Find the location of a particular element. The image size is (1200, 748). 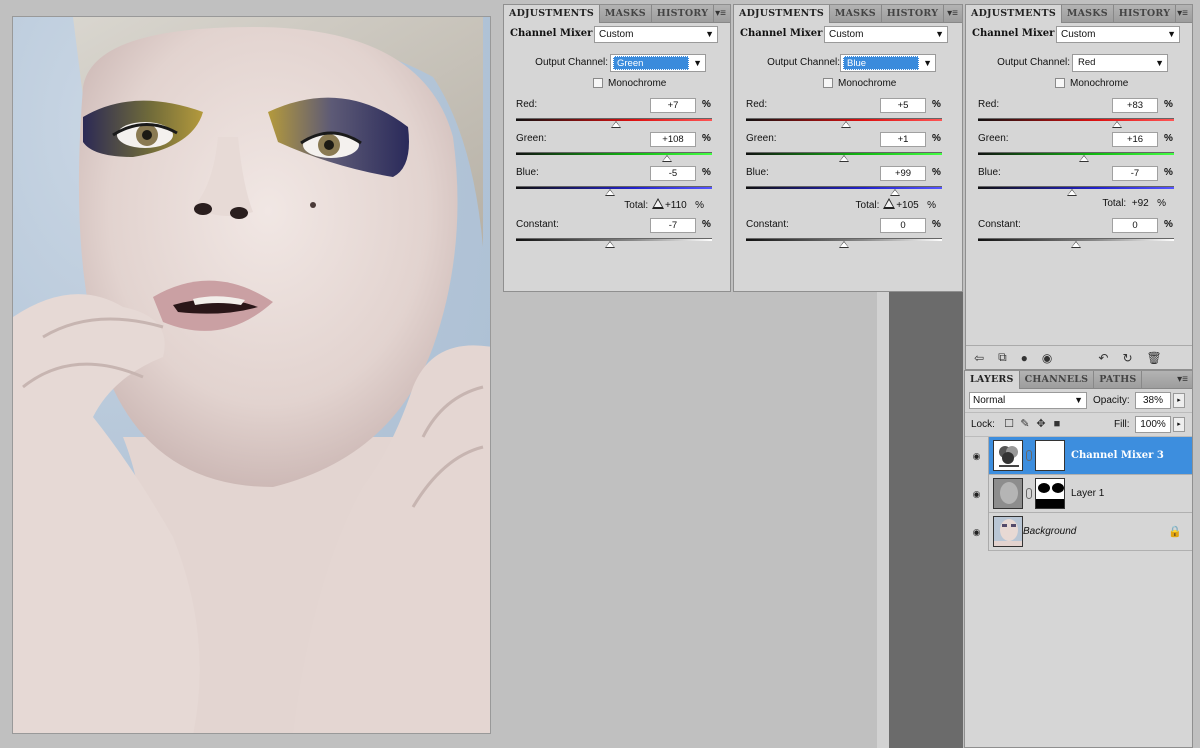

red-value-input: +83 is located at coordinates (1135, 105).